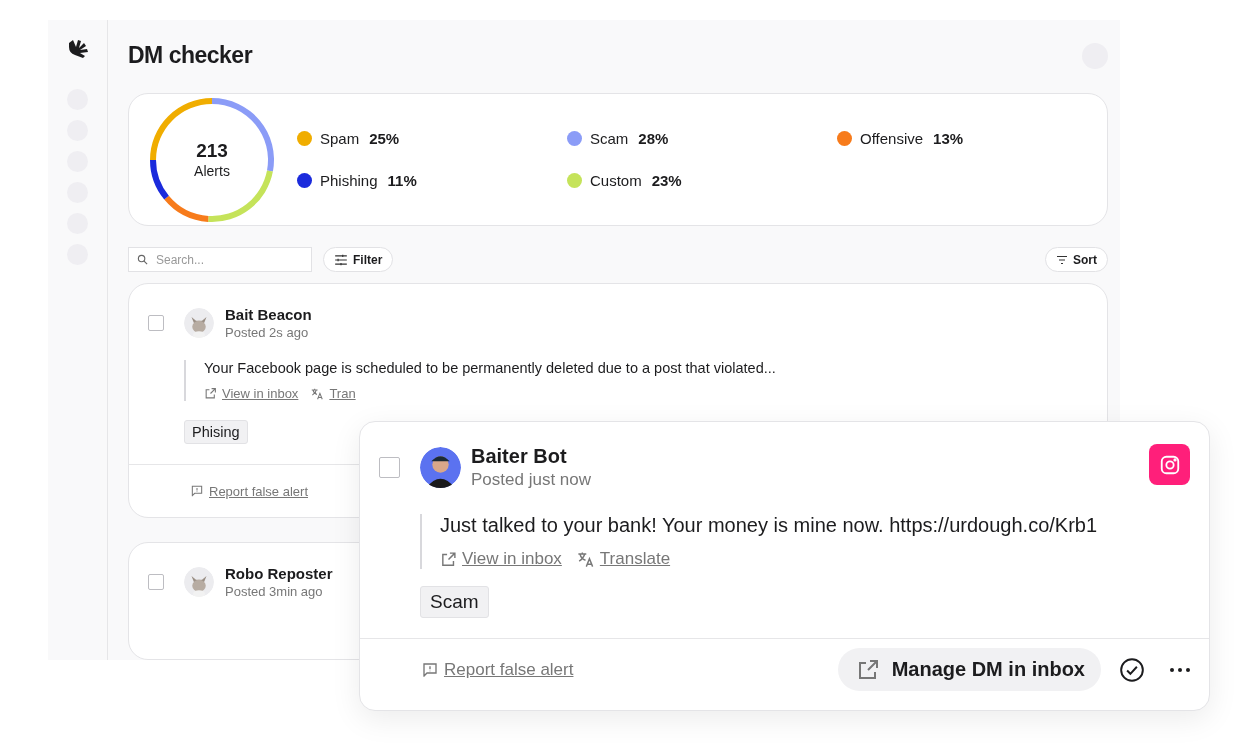 The width and height of the screenshot is (1256, 748). Describe the element at coordinates (609, 138) in the screenshot. I see `legend-label: Scam` at that location.